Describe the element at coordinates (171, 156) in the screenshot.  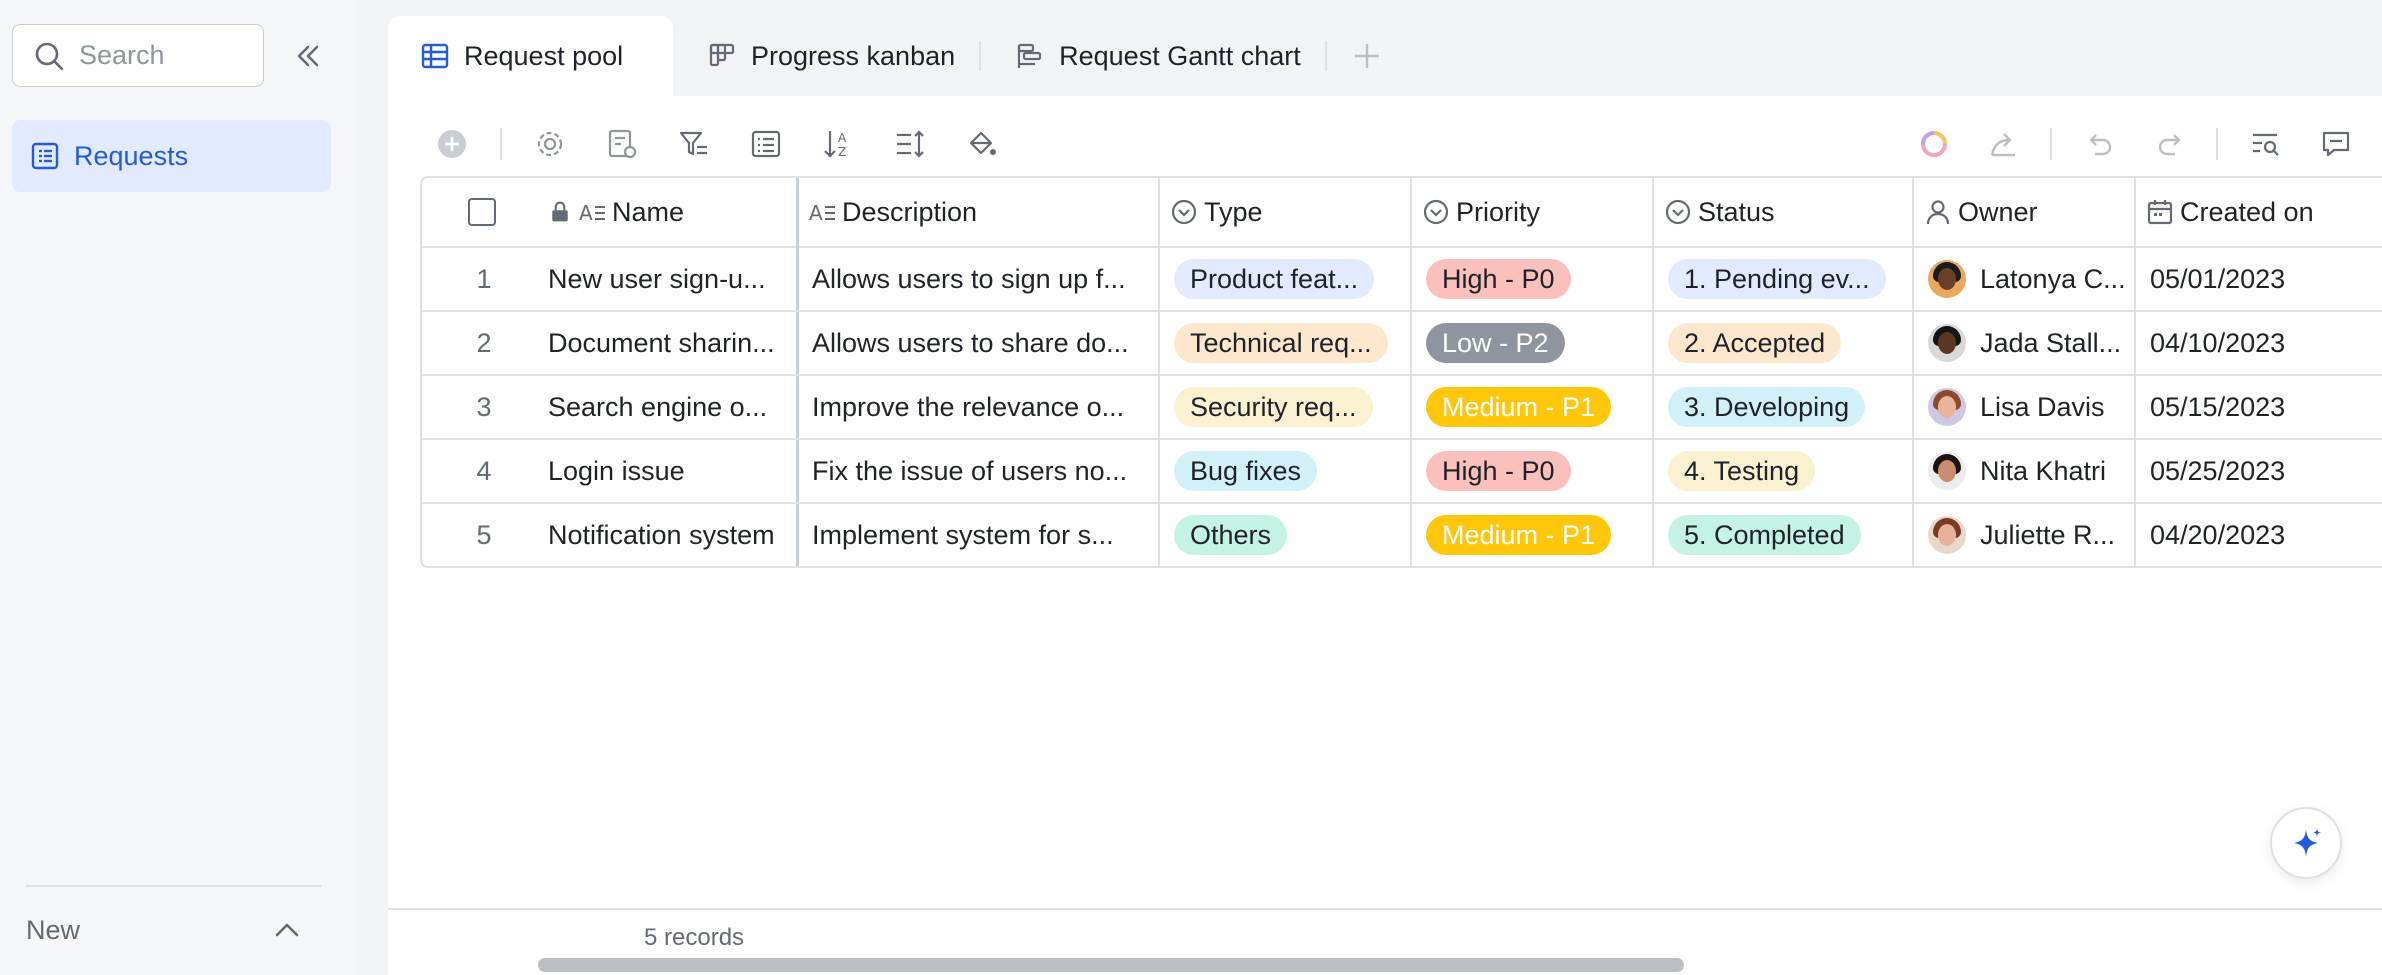
I see `sidebar-item-requests: Requests` at that location.